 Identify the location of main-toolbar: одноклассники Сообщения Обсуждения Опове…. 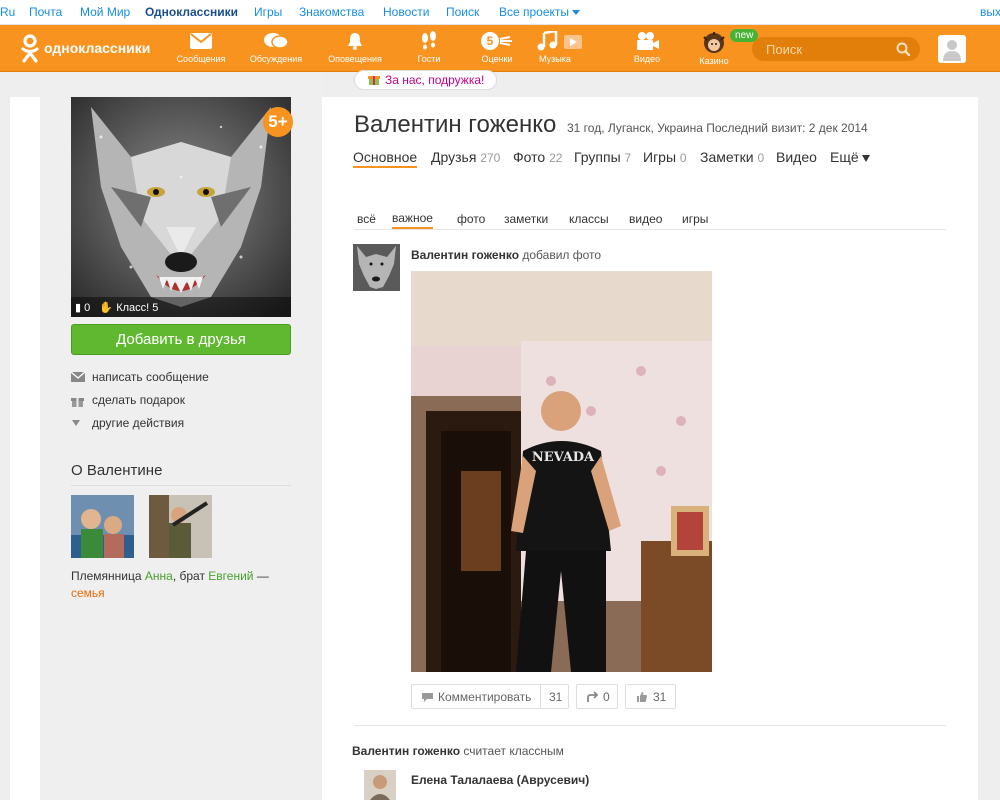
(500, 48).